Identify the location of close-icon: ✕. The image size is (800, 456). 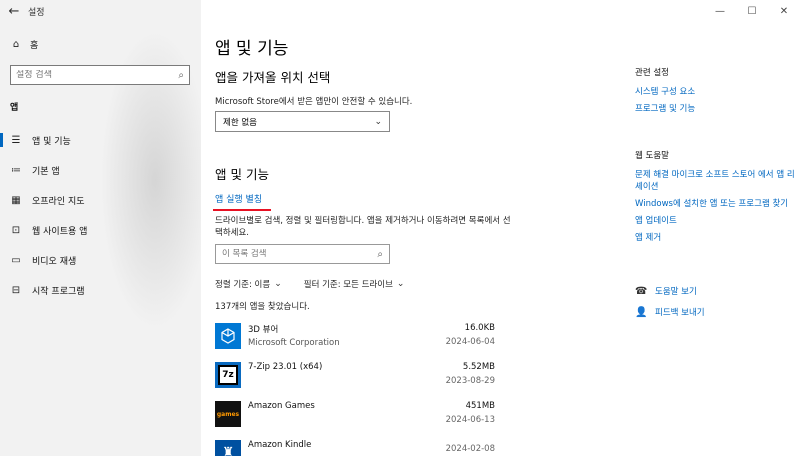
(784, 11).